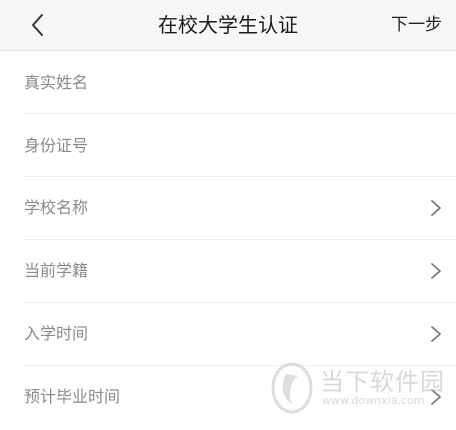 The image size is (456, 430). Describe the element at coordinates (240, 271) in the screenshot. I see `student-status-row: 当前学籍` at that location.